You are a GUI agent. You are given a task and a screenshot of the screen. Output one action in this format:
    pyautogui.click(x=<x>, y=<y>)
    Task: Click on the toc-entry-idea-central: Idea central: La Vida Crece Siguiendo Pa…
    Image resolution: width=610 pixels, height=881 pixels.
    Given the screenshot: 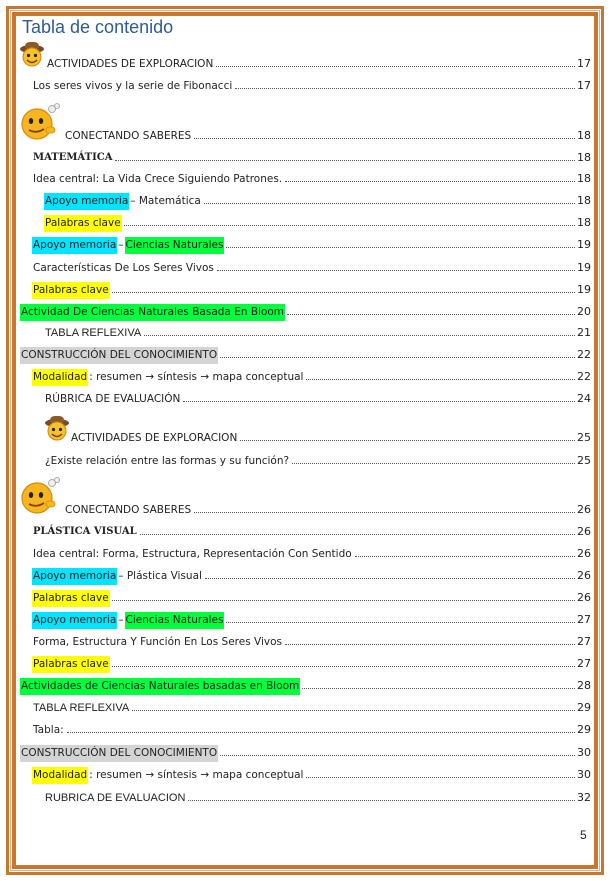 What is the action you would take?
    pyautogui.click(x=311, y=178)
    